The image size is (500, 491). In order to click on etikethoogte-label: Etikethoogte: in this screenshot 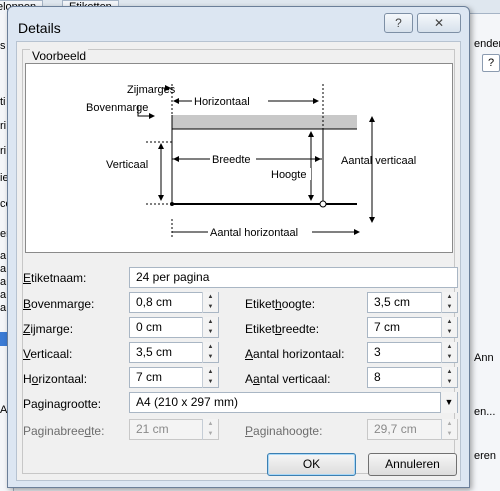, I will do `click(280, 304)`.